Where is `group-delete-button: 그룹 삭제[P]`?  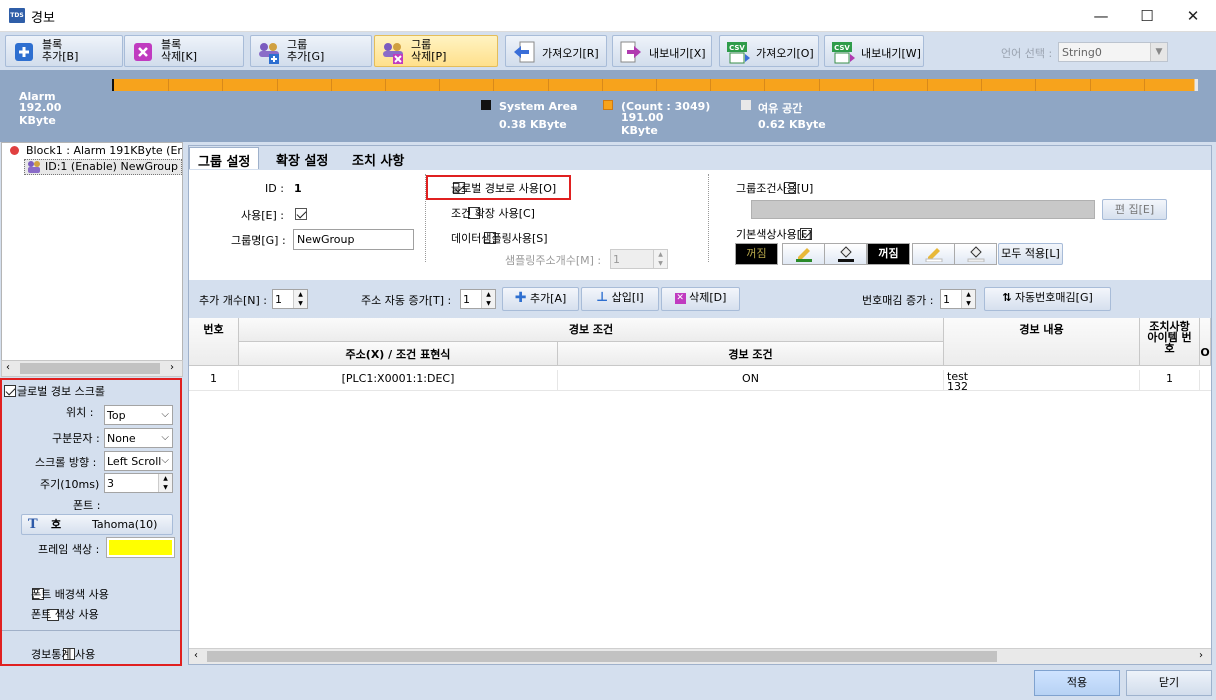
group-delete-button: 그룹 삭제[P] is located at coordinates (436, 51).